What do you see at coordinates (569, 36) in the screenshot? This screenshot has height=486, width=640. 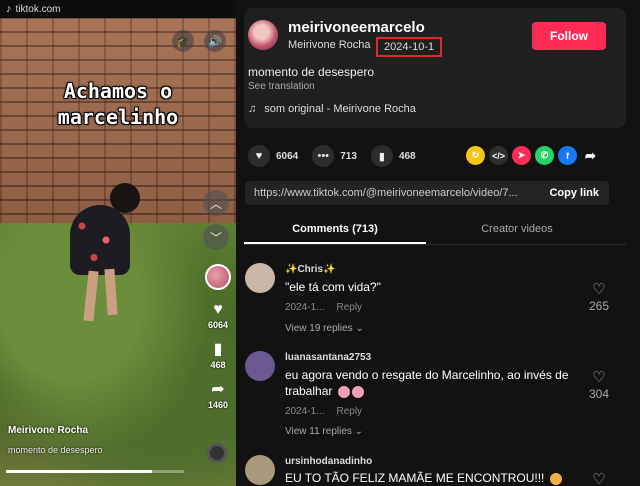 I see `follow-button: Follow` at bounding box center [569, 36].